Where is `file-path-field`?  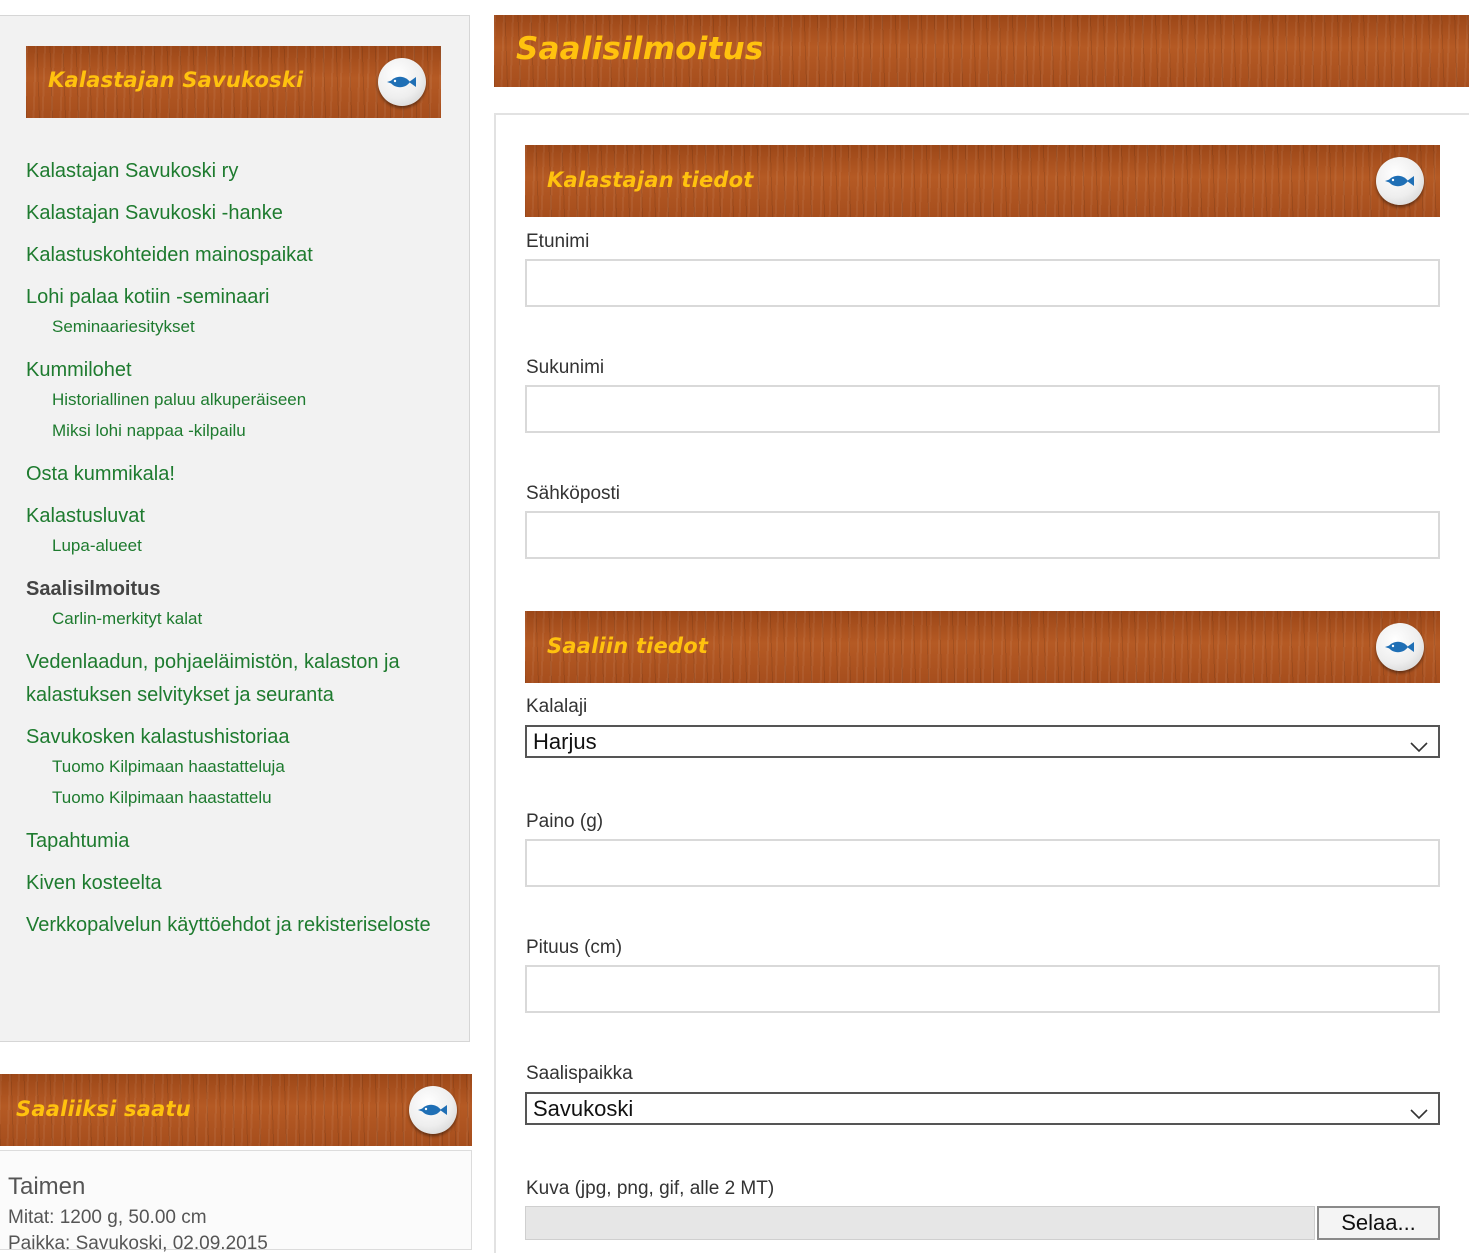 file-path-field is located at coordinates (920, 1223).